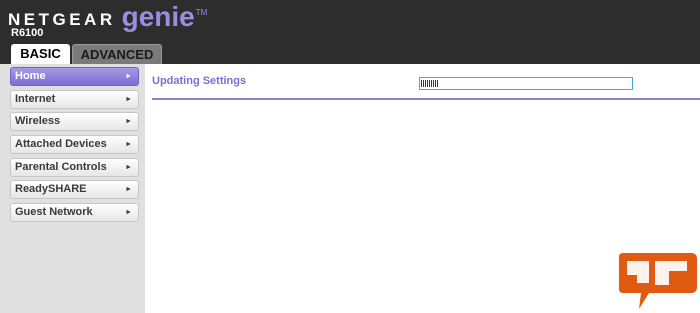 The image size is (700, 313). I want to click on sidebar-item-label: ReadySHARE, so click(51, 189).